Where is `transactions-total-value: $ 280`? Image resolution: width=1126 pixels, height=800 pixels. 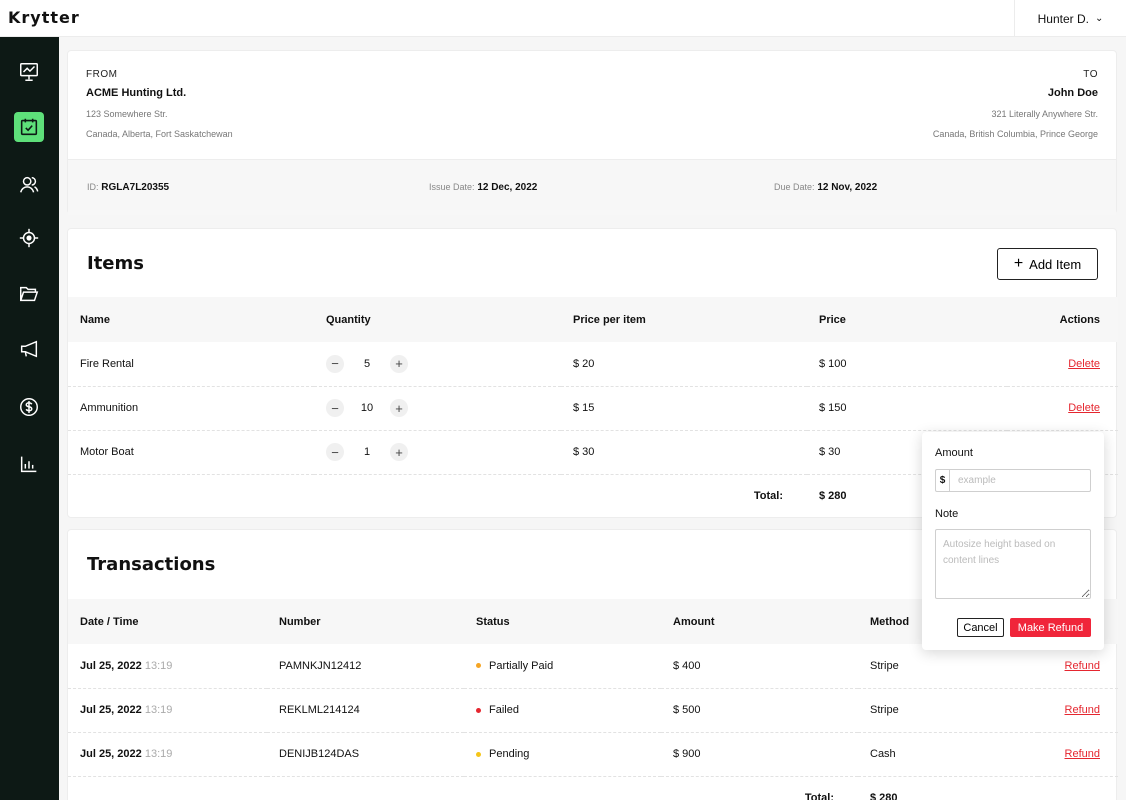 transactions-total-value: $ 280 is located at coordinates (884, 796).